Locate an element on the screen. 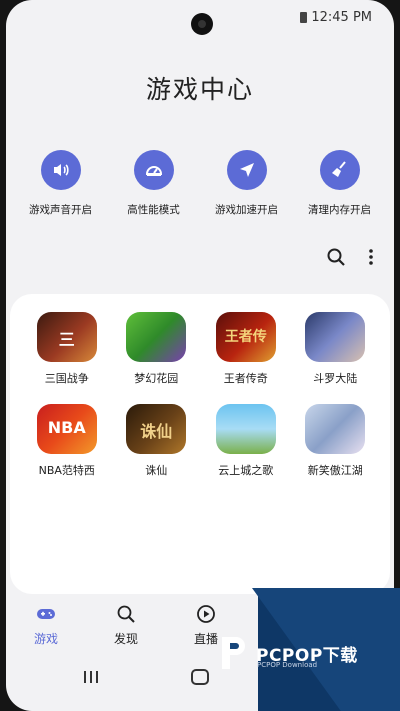  game-icon: NBA is located at coordinates (66, 429).